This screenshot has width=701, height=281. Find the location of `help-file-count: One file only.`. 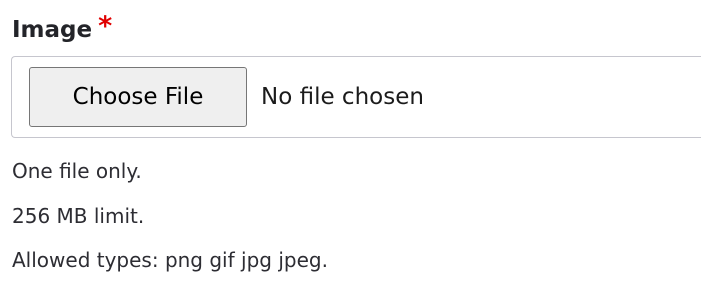

help-file-count: One file only. is located at coordinates (77, 171).